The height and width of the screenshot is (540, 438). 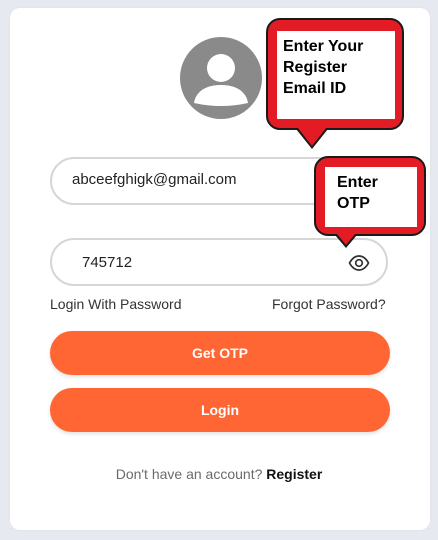 I want to click on signup-prompt: Don't have an account? Register, so click(x=219, y=474).